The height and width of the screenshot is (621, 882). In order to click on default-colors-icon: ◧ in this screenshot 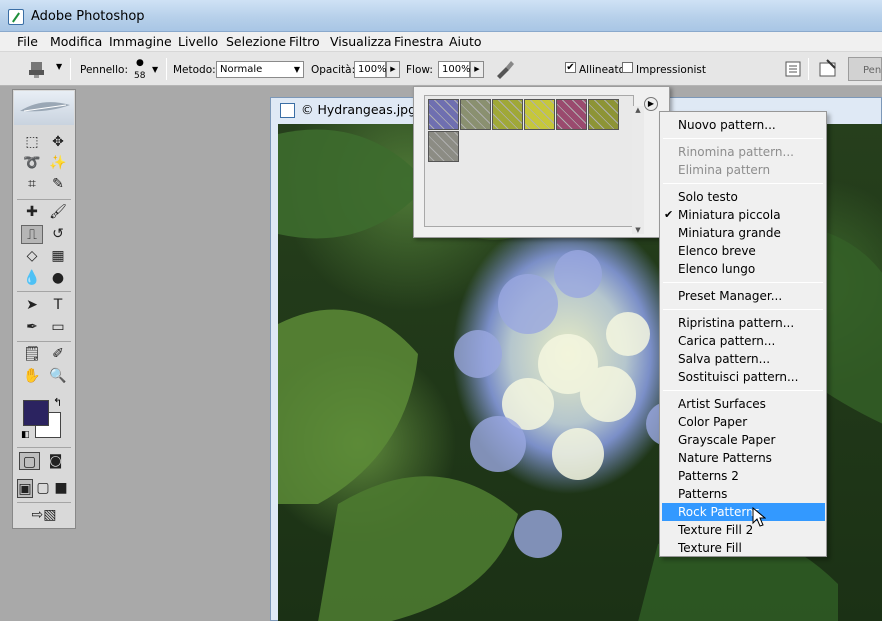, I will do `click(25, 435)`.